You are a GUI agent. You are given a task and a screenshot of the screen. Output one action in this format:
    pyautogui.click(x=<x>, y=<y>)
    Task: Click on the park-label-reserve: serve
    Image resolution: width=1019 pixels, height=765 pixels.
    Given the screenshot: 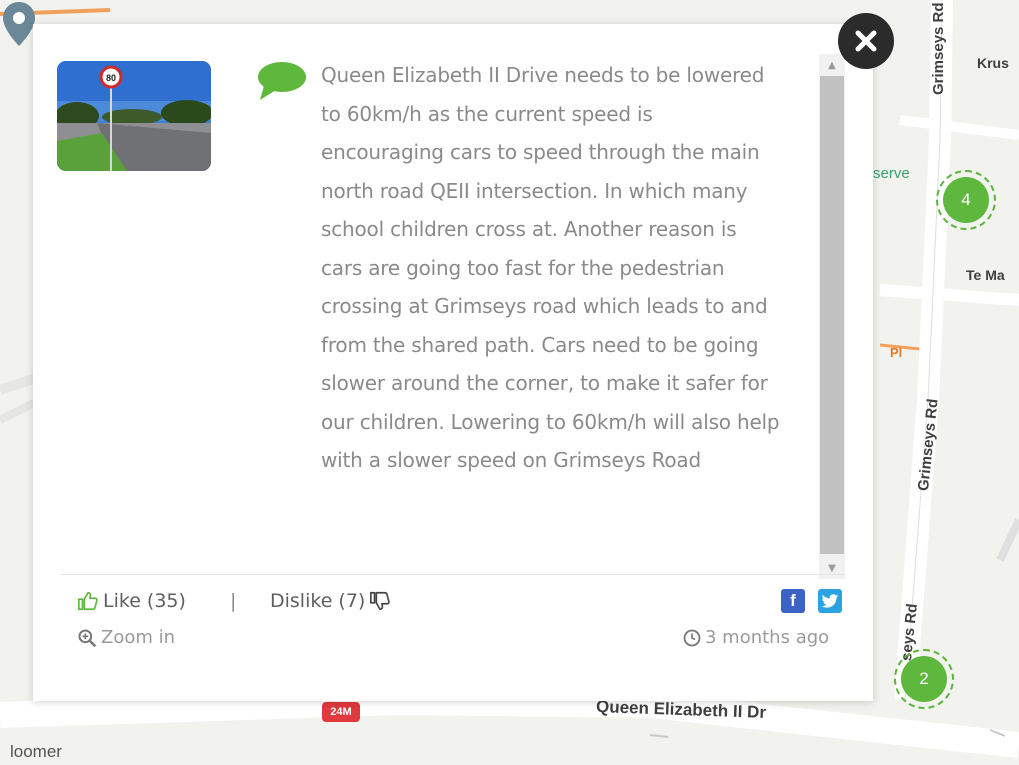 What is the action you would take?
    pyautogui.click(x=891, y=173)
    